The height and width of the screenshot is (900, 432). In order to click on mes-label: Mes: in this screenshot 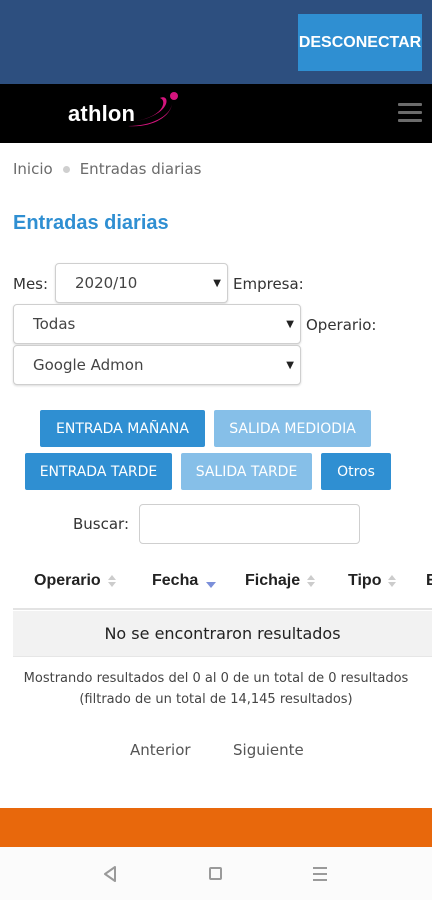, I will do `click(31, 284)`.